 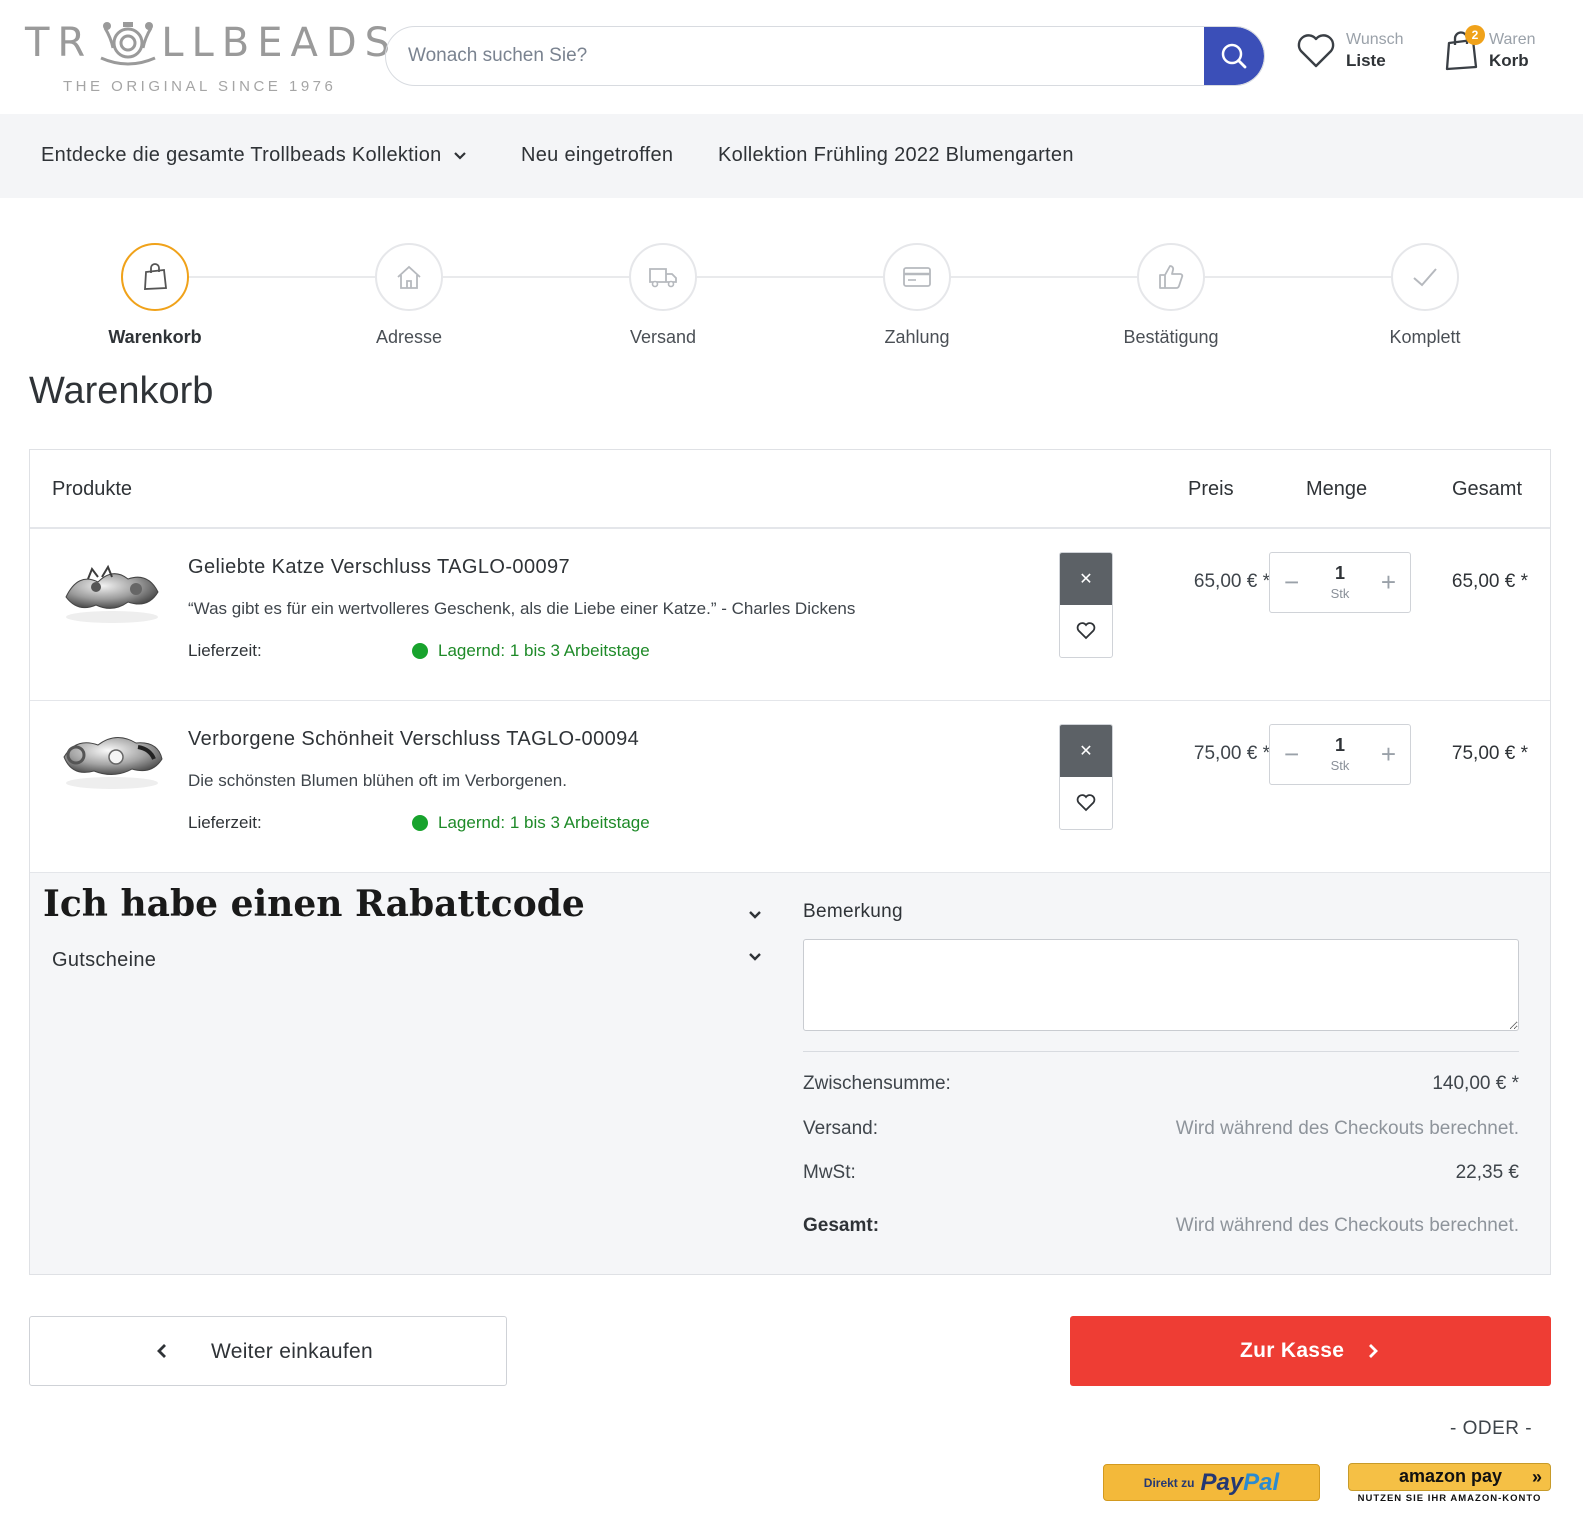 What do you see at coordinates (1373, 1351) in the screenshot?
I see `chevron-right-icon` at bounding box center [1373, 1351].